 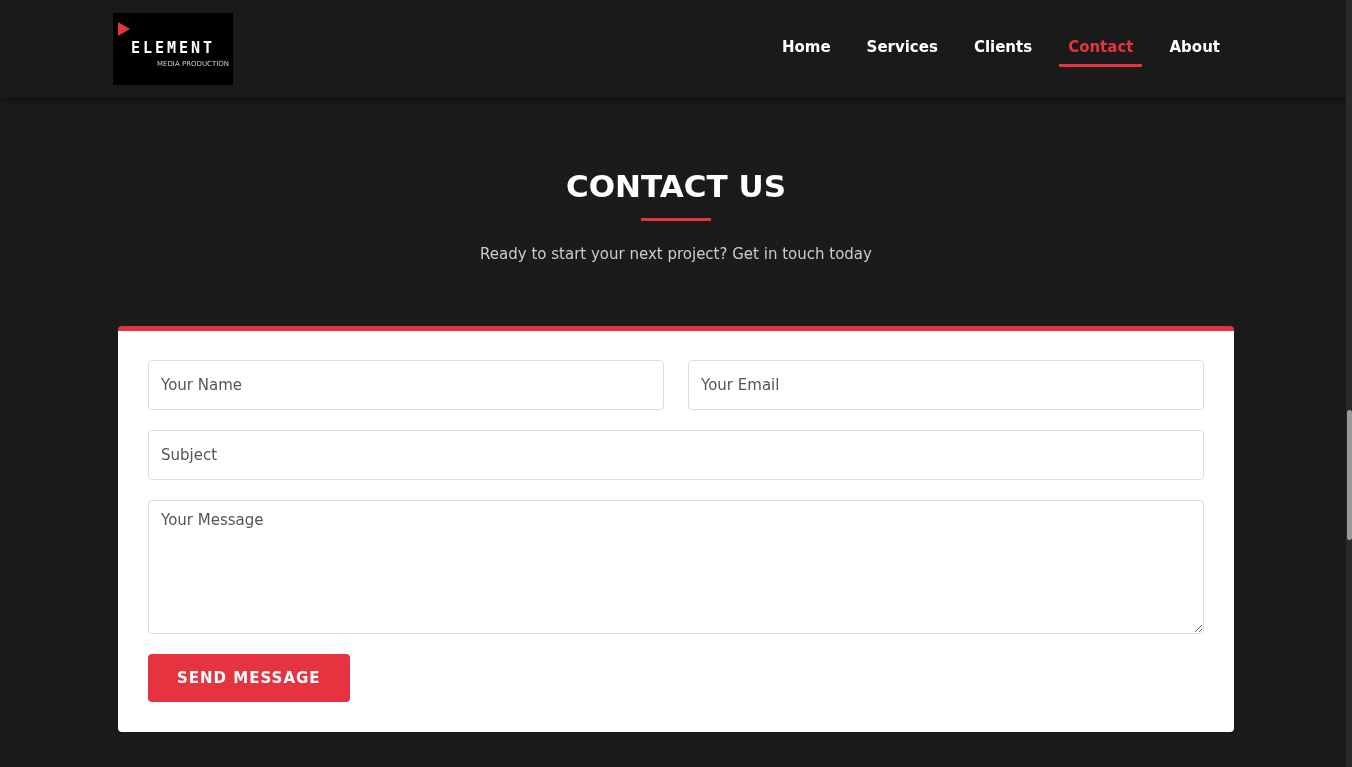 I want to click on nav-link: Services, so click(x=902, y=49).